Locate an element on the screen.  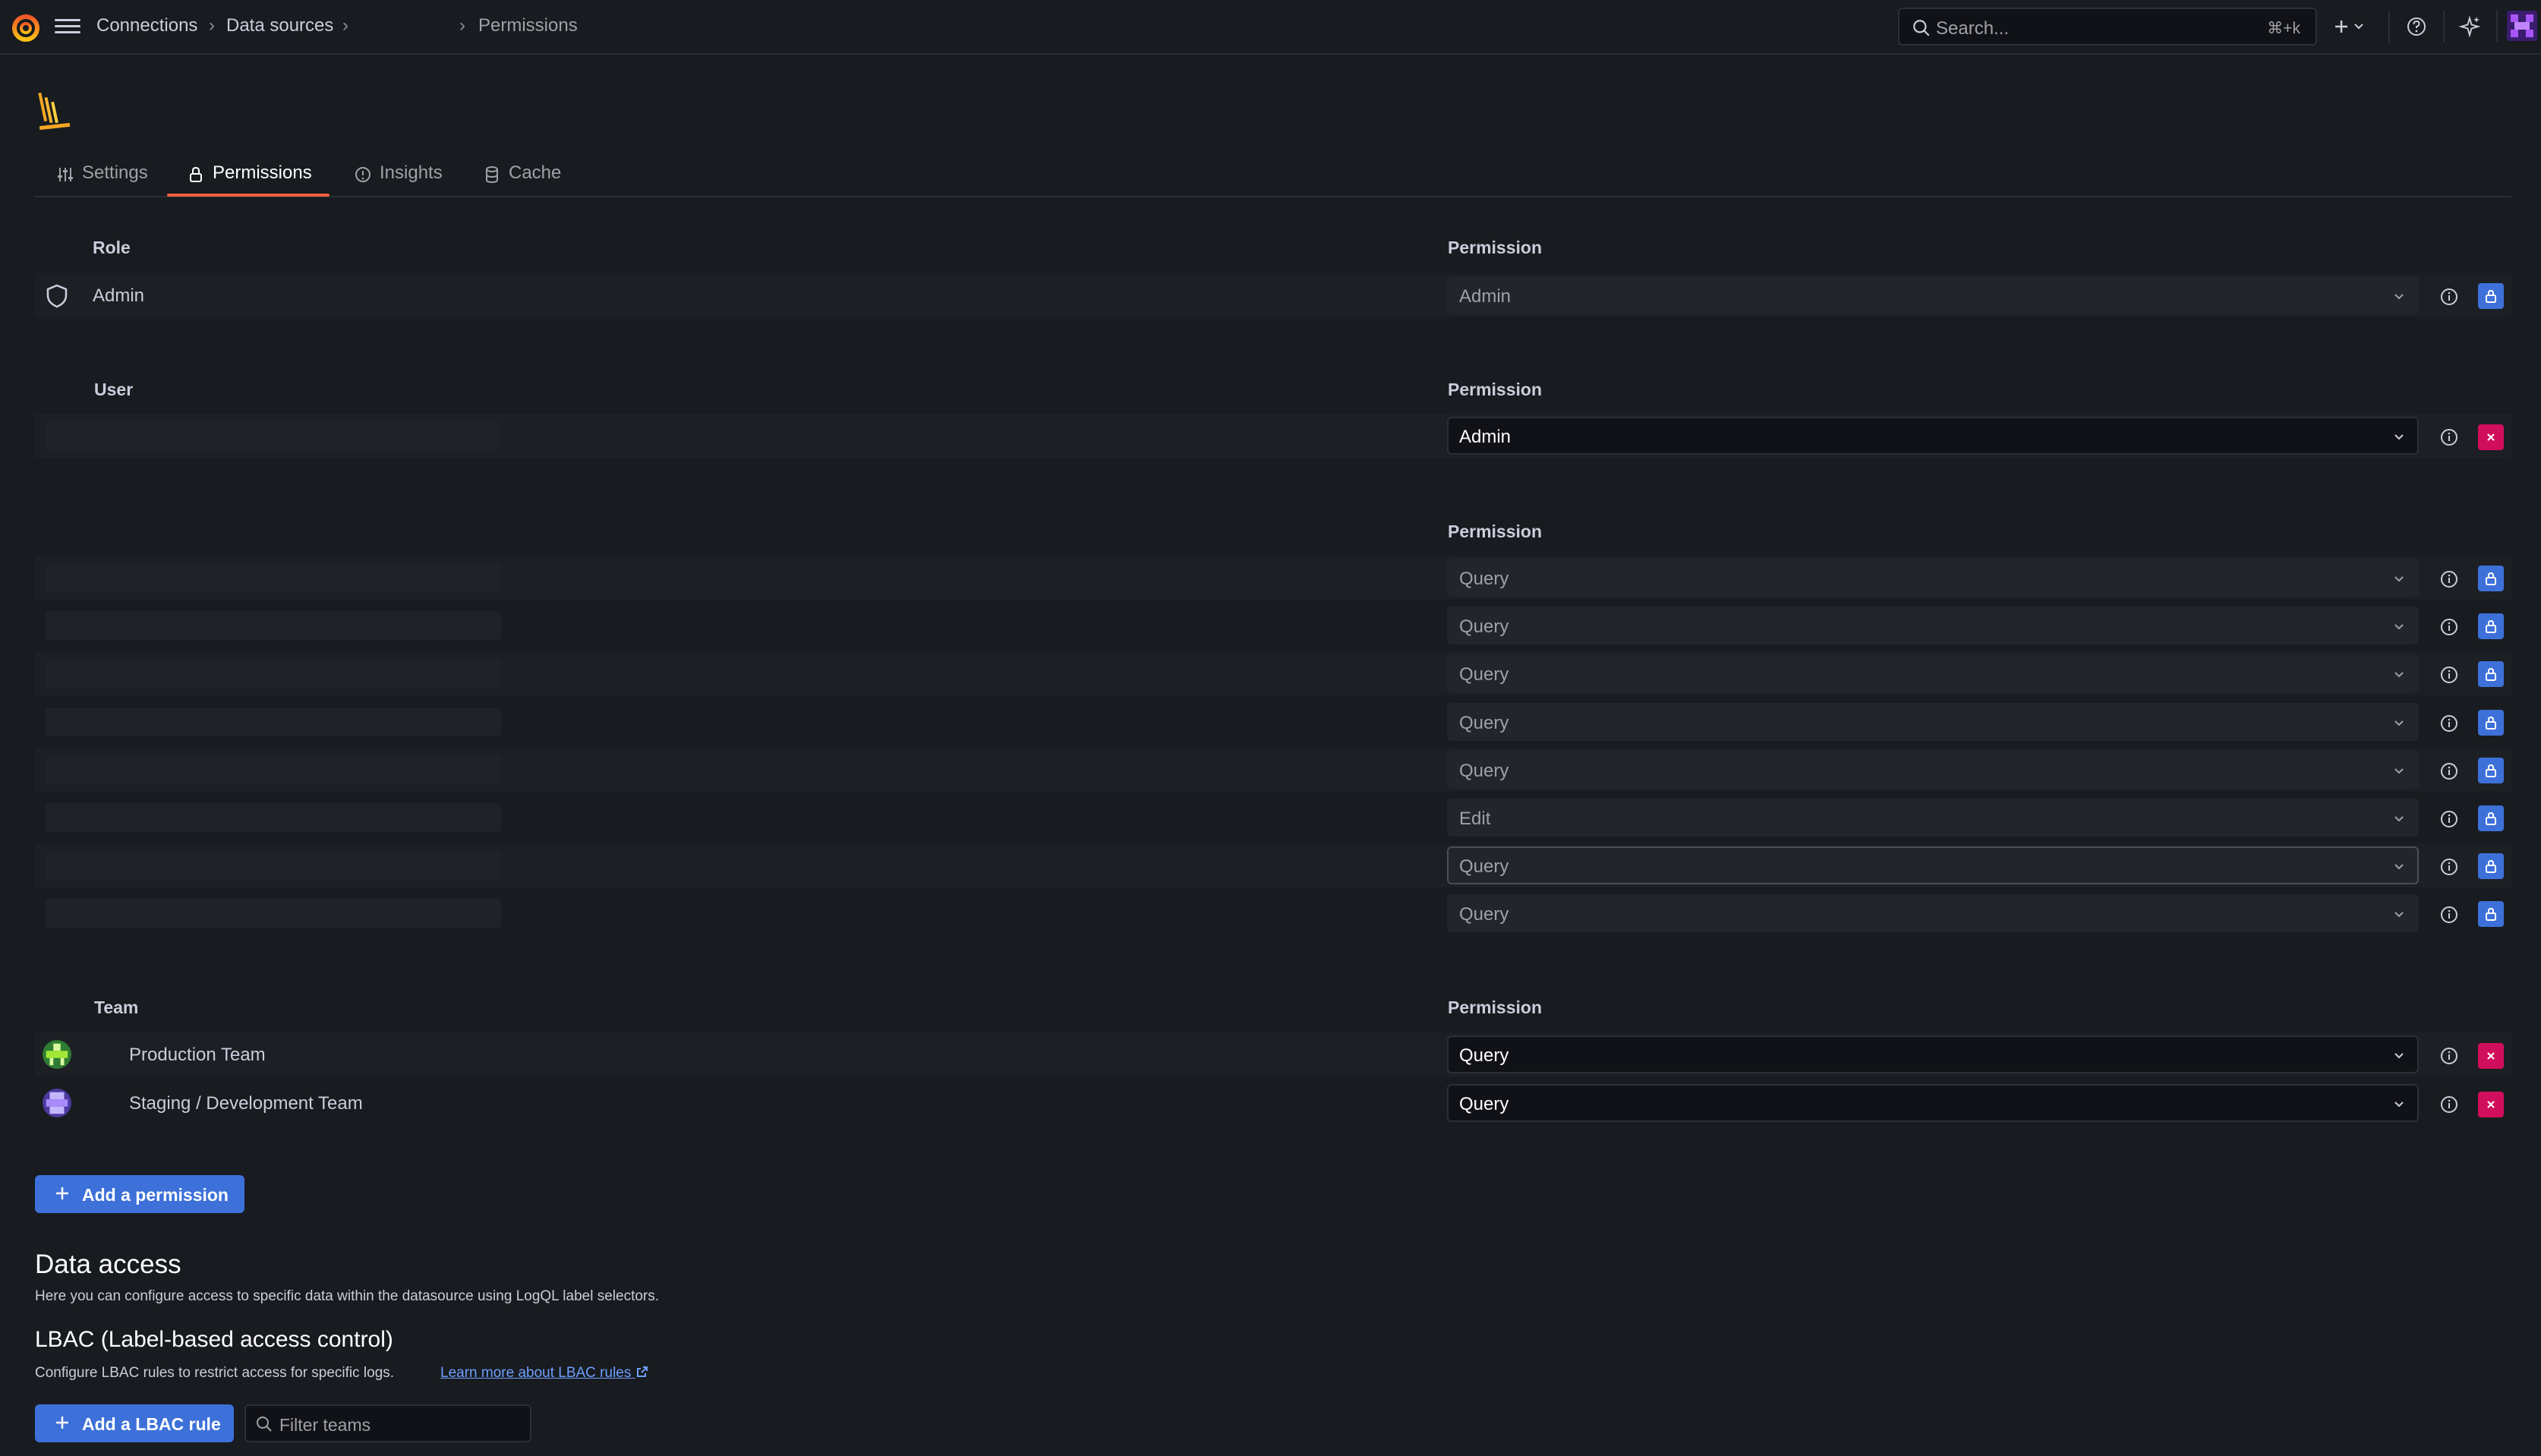
help-icon is located at coordinates (2416, 26).